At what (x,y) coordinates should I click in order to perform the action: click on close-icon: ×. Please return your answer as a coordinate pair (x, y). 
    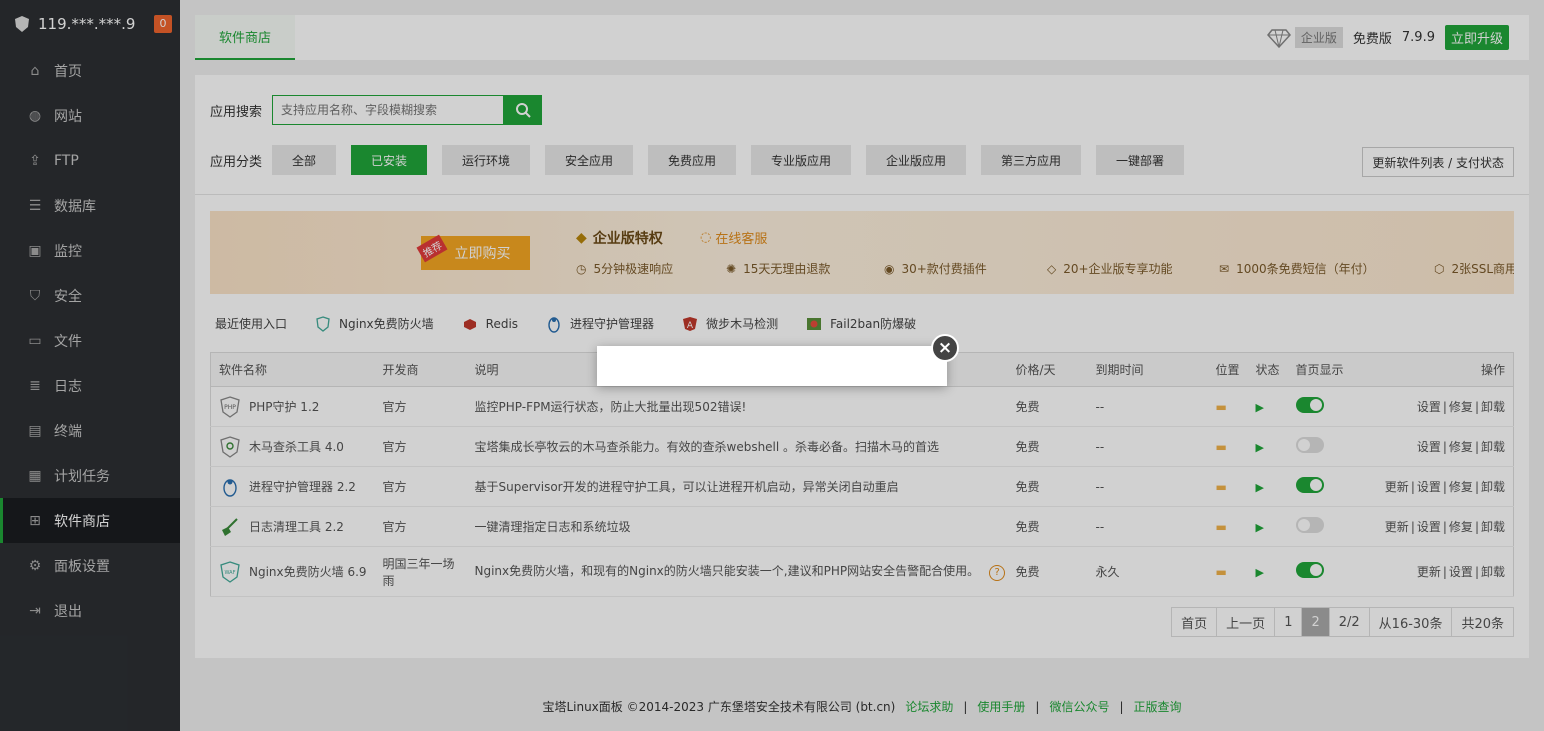
    Looking at the image, I should click on (945, 348).